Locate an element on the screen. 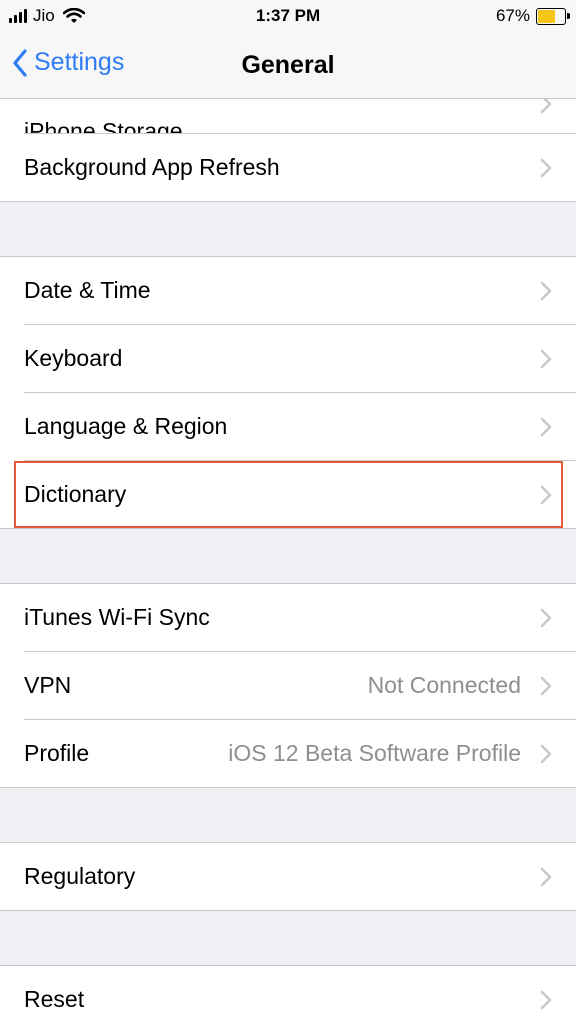 The width and height of the screenshot is (576, 1033). row-date-time: Date & Time is located at coordinates (288, 290).